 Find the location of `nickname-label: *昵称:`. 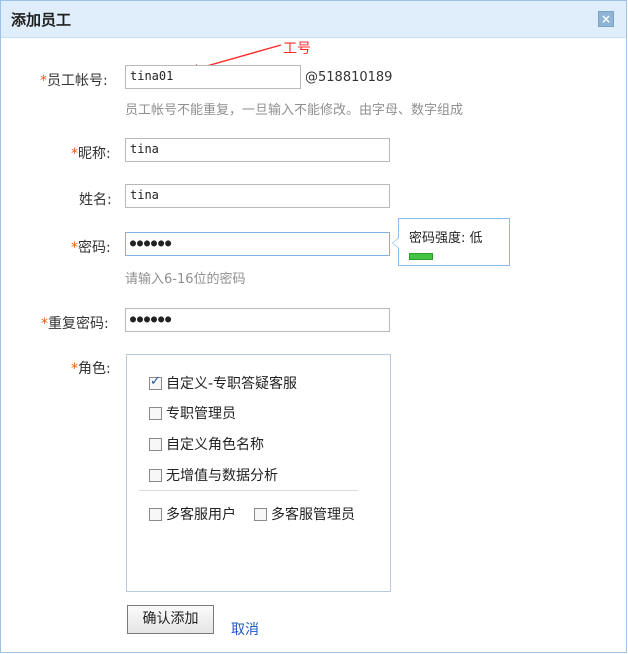

nickname-label: *昵称: is located at coordinates (91, 154).